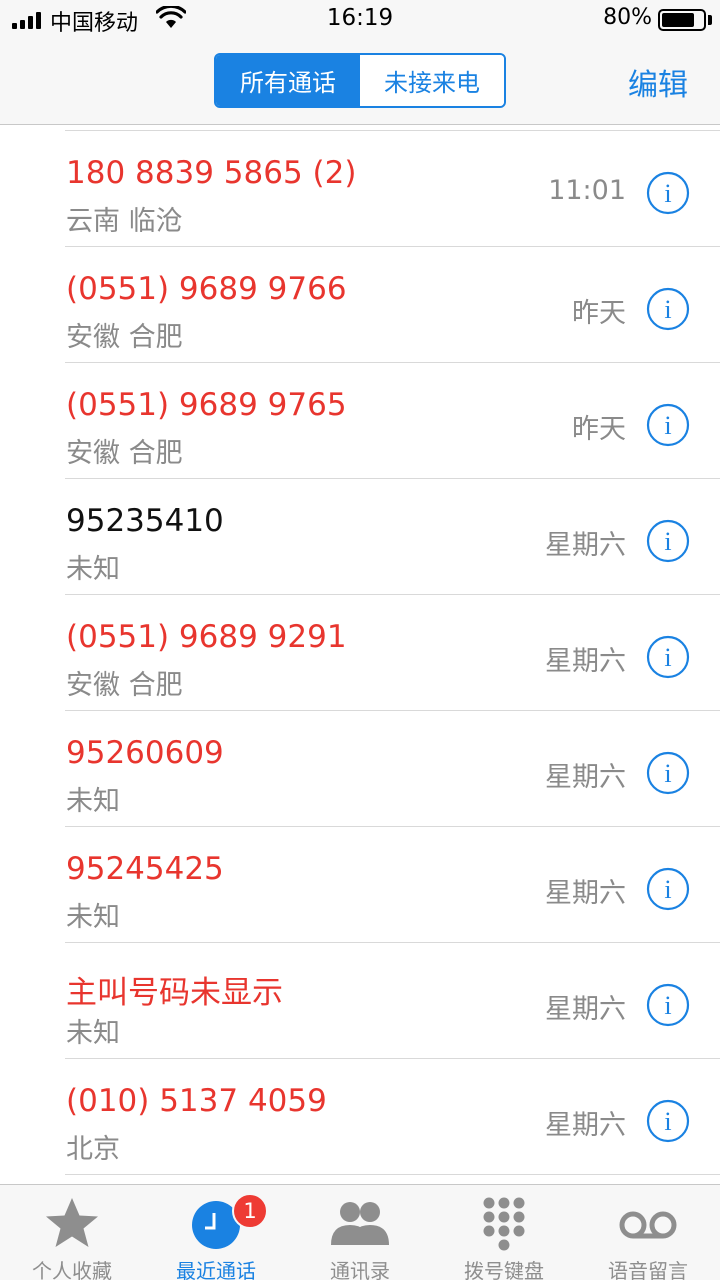 This screenshot has width=720, height=1280. I want to click on call-row: 95260609 未知 星期六 i, so click(360, 769).